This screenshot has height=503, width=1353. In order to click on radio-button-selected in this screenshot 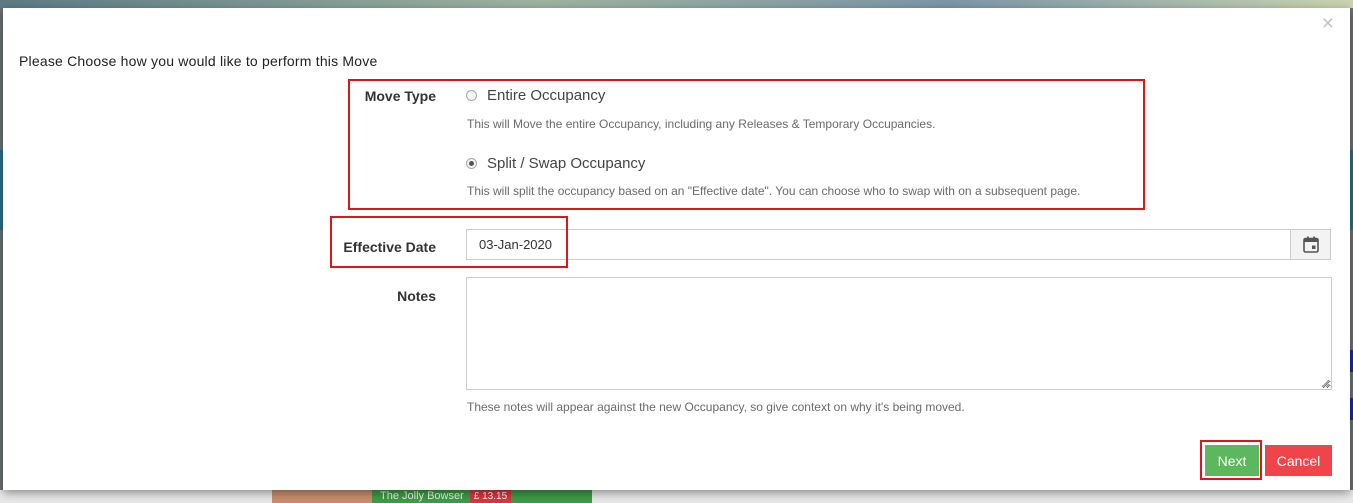, I will do `click(471, 163)`.